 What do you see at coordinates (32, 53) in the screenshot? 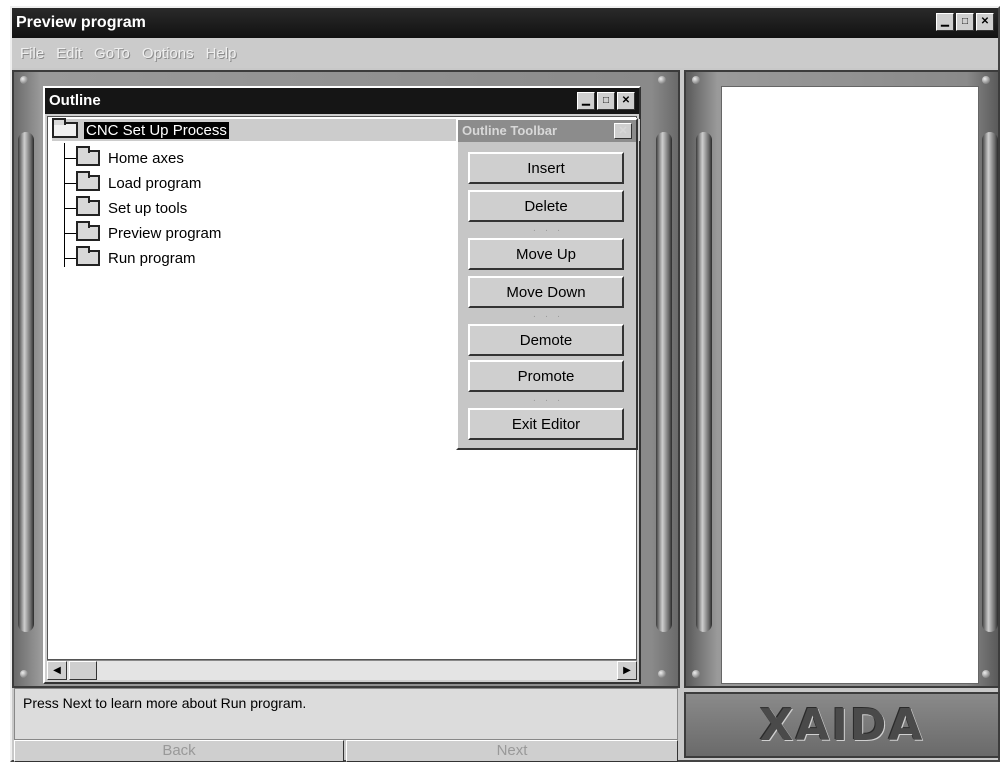
I see `menu-file: File` at bounding box center [32, 53].